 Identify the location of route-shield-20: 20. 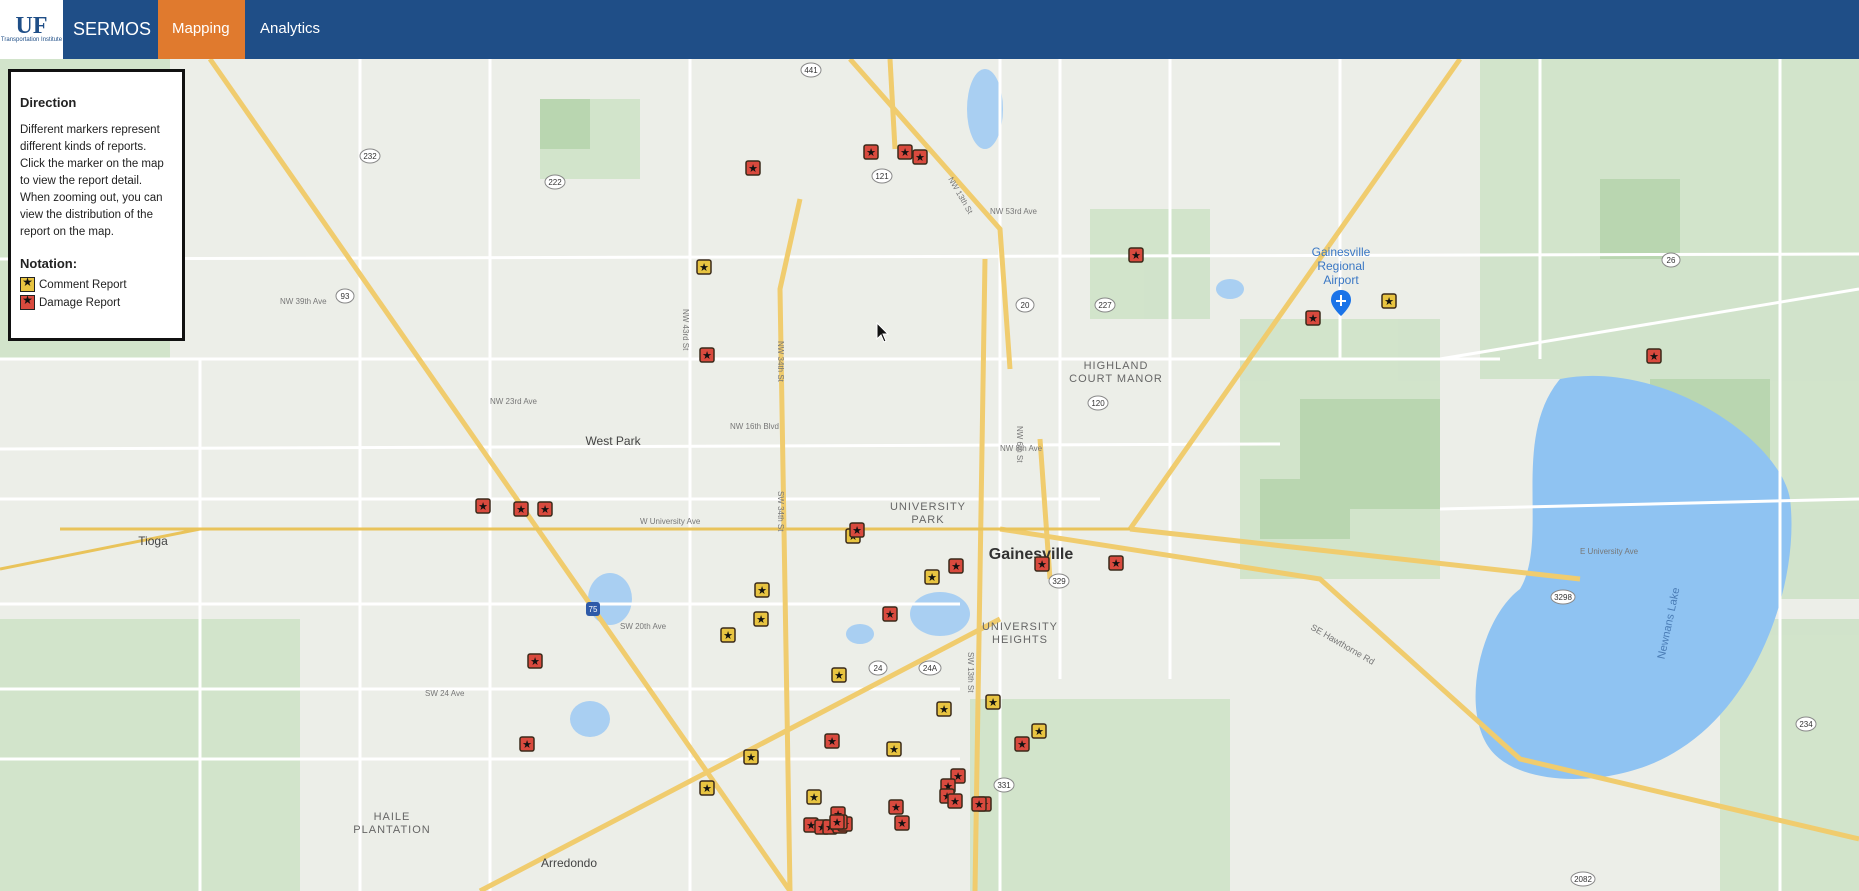
(1025, 305).